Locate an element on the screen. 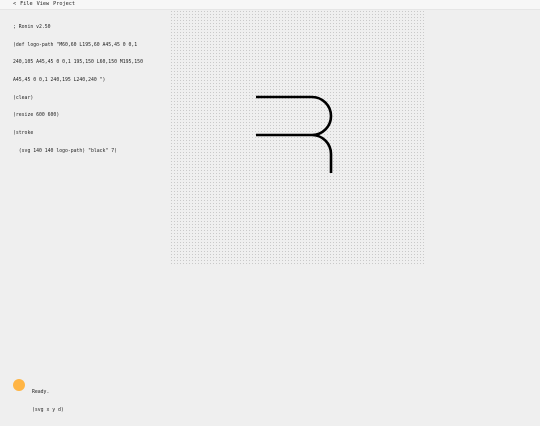  status-message: Ready. is located at coordinates (41, 392).